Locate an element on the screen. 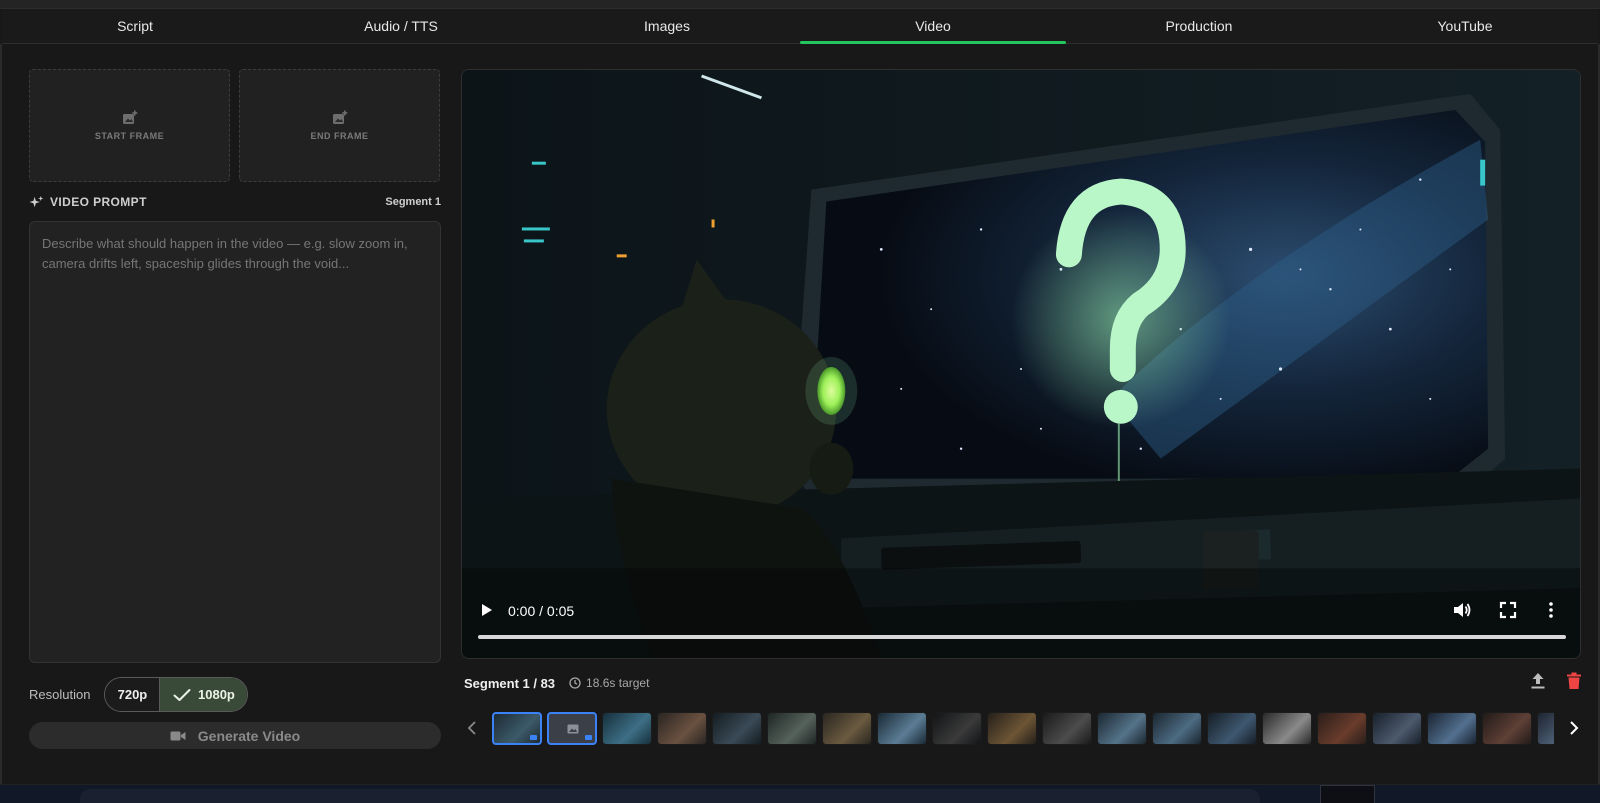 This screenshot has height=803, width=1600. tab-youtube: YouTube is located at coordinates (1465, 26).